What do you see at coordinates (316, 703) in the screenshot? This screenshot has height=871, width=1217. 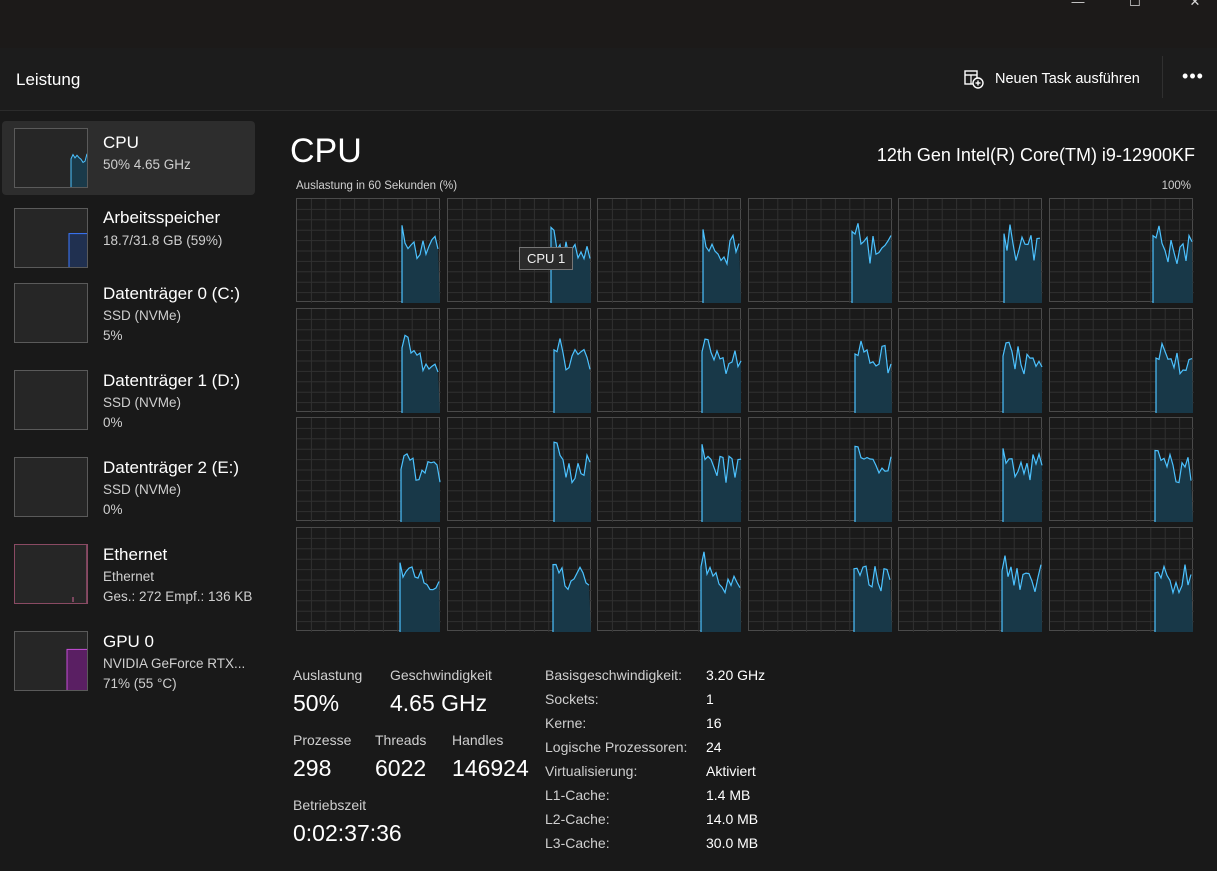 I see `utilization-value: 50%` at bounding box center [316, 703].